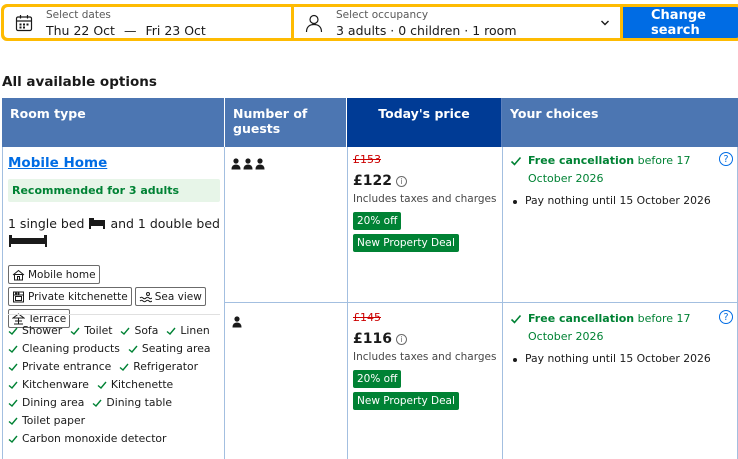  I want to click on tag-private-kitchenette: Private kitchenette, so click(70, 296).